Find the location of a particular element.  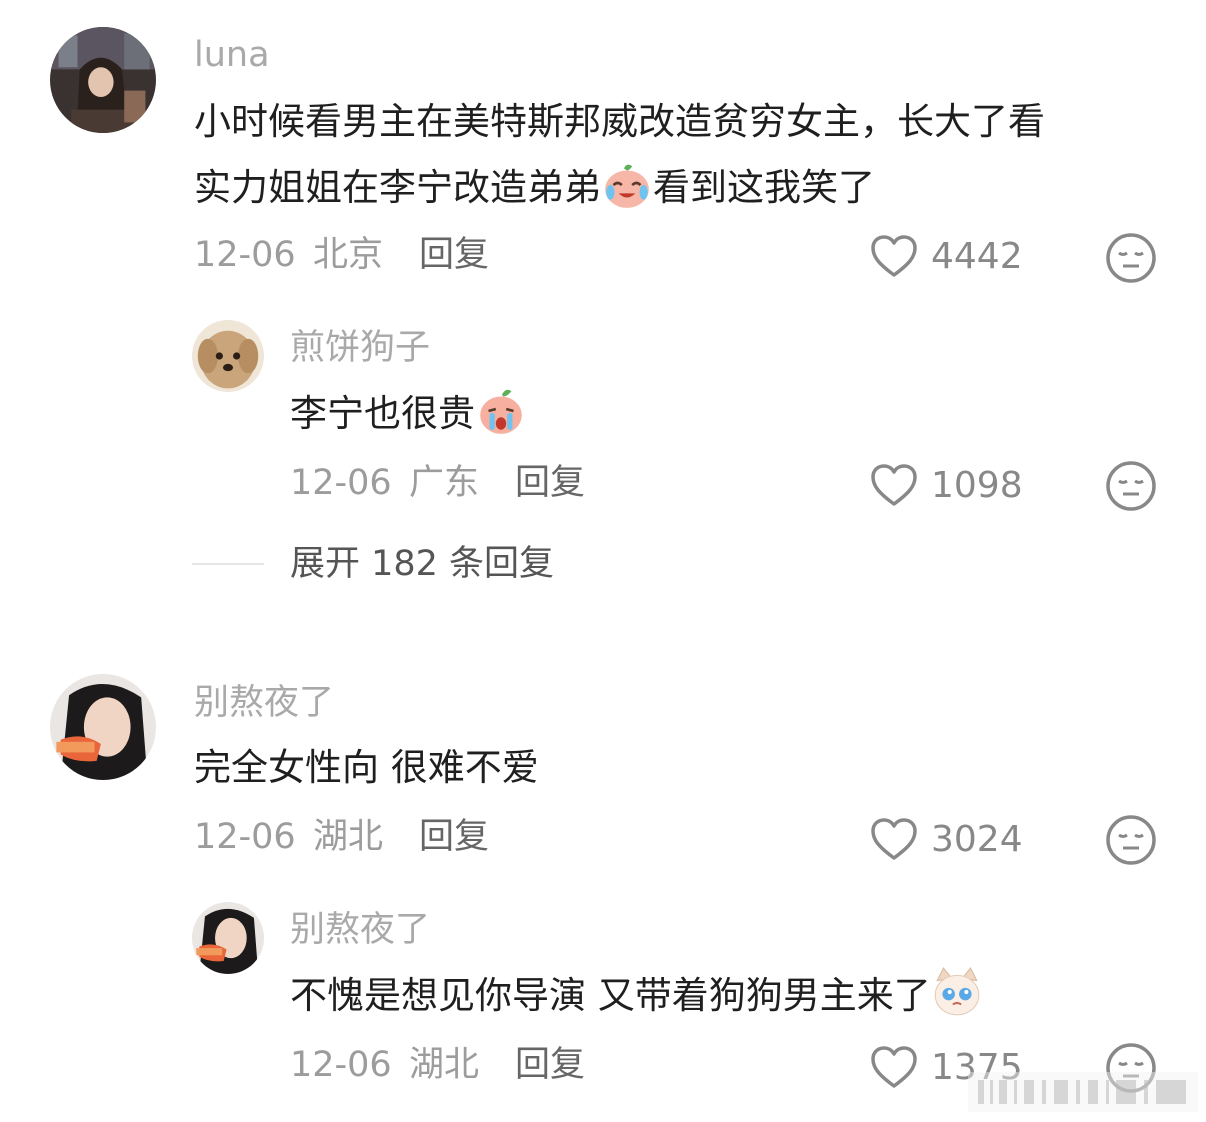

reply-text: 不愧是想见你导演 又带着狗狗男主来了 is located at coordinates (636, 996).